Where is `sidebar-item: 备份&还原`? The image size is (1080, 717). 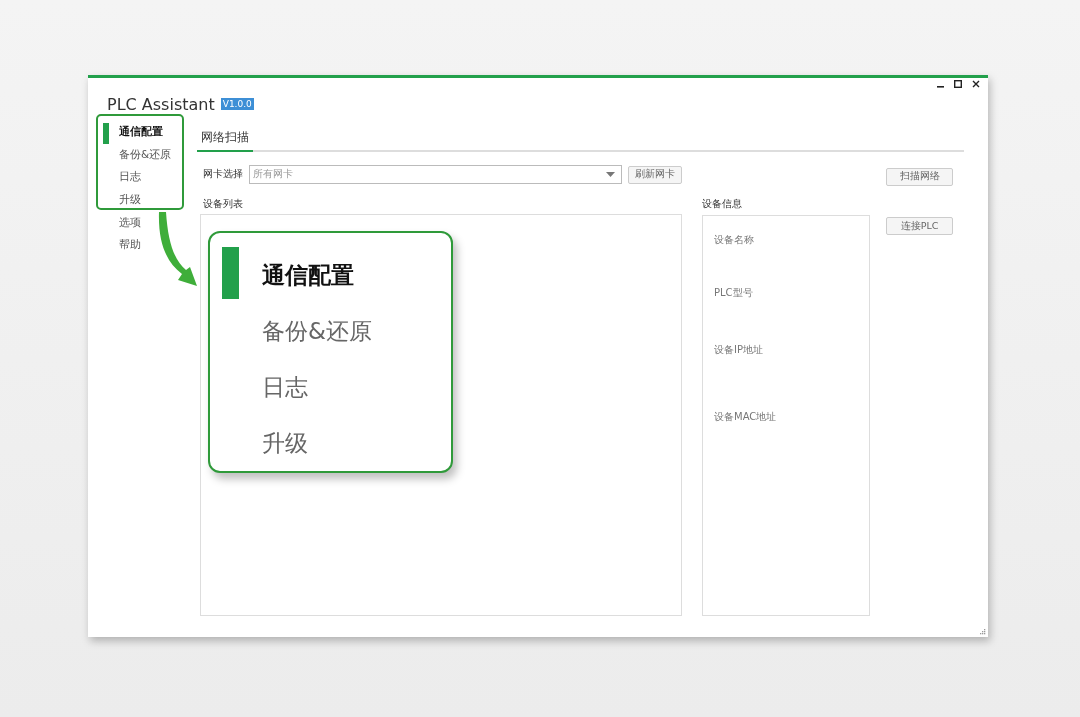
sidebar-item: 备份&还原 is located at coordinates (142, 155).